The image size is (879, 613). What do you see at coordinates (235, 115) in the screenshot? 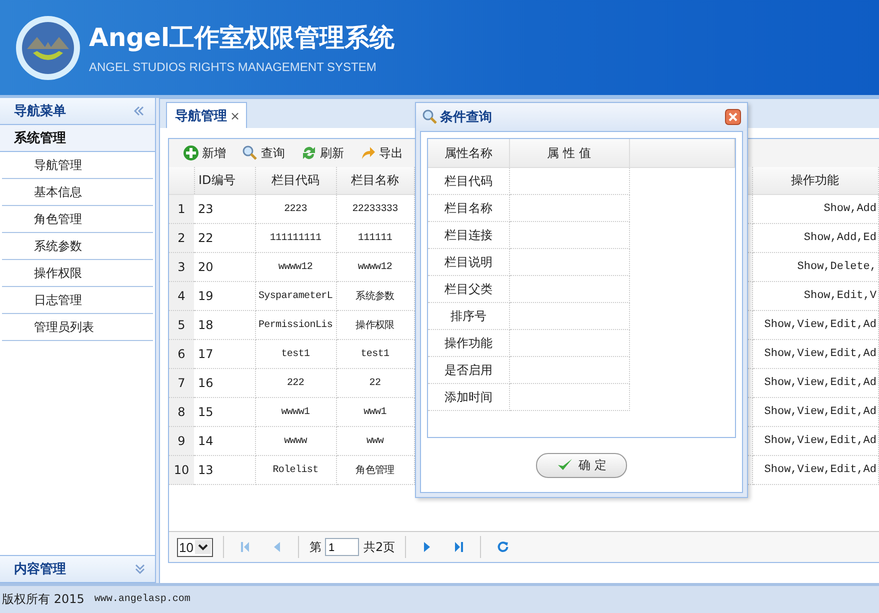
I see `close-icon: ×` at bounding box center [235, 115].